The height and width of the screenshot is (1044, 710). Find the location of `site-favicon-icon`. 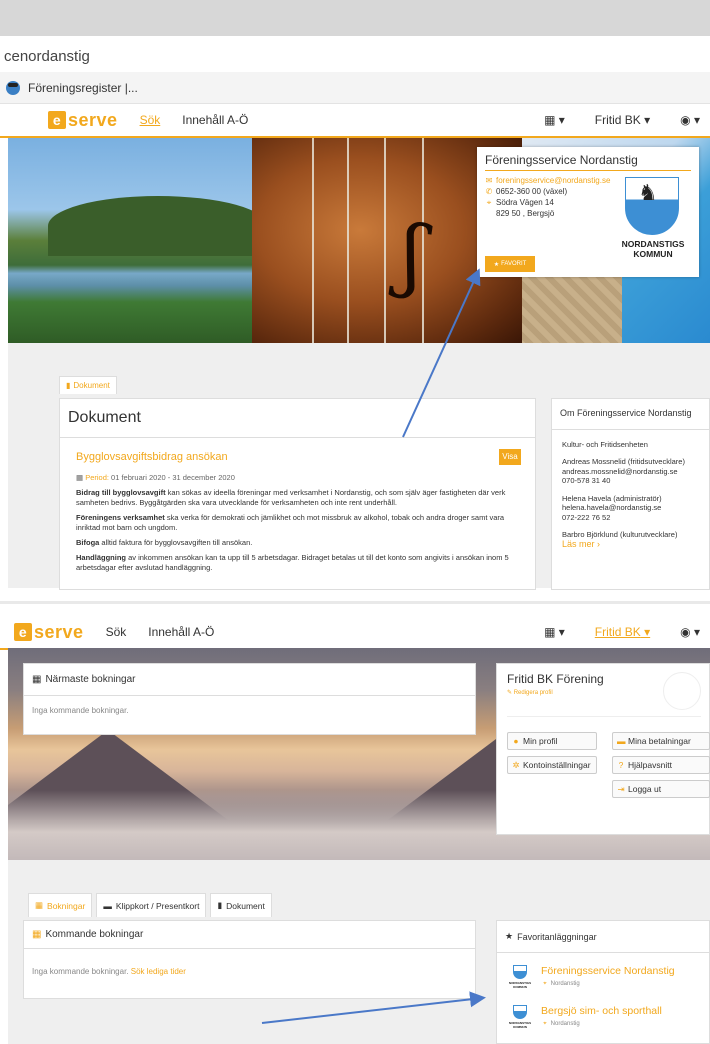

site-favicon-icon is located at coordinates (13, 87).